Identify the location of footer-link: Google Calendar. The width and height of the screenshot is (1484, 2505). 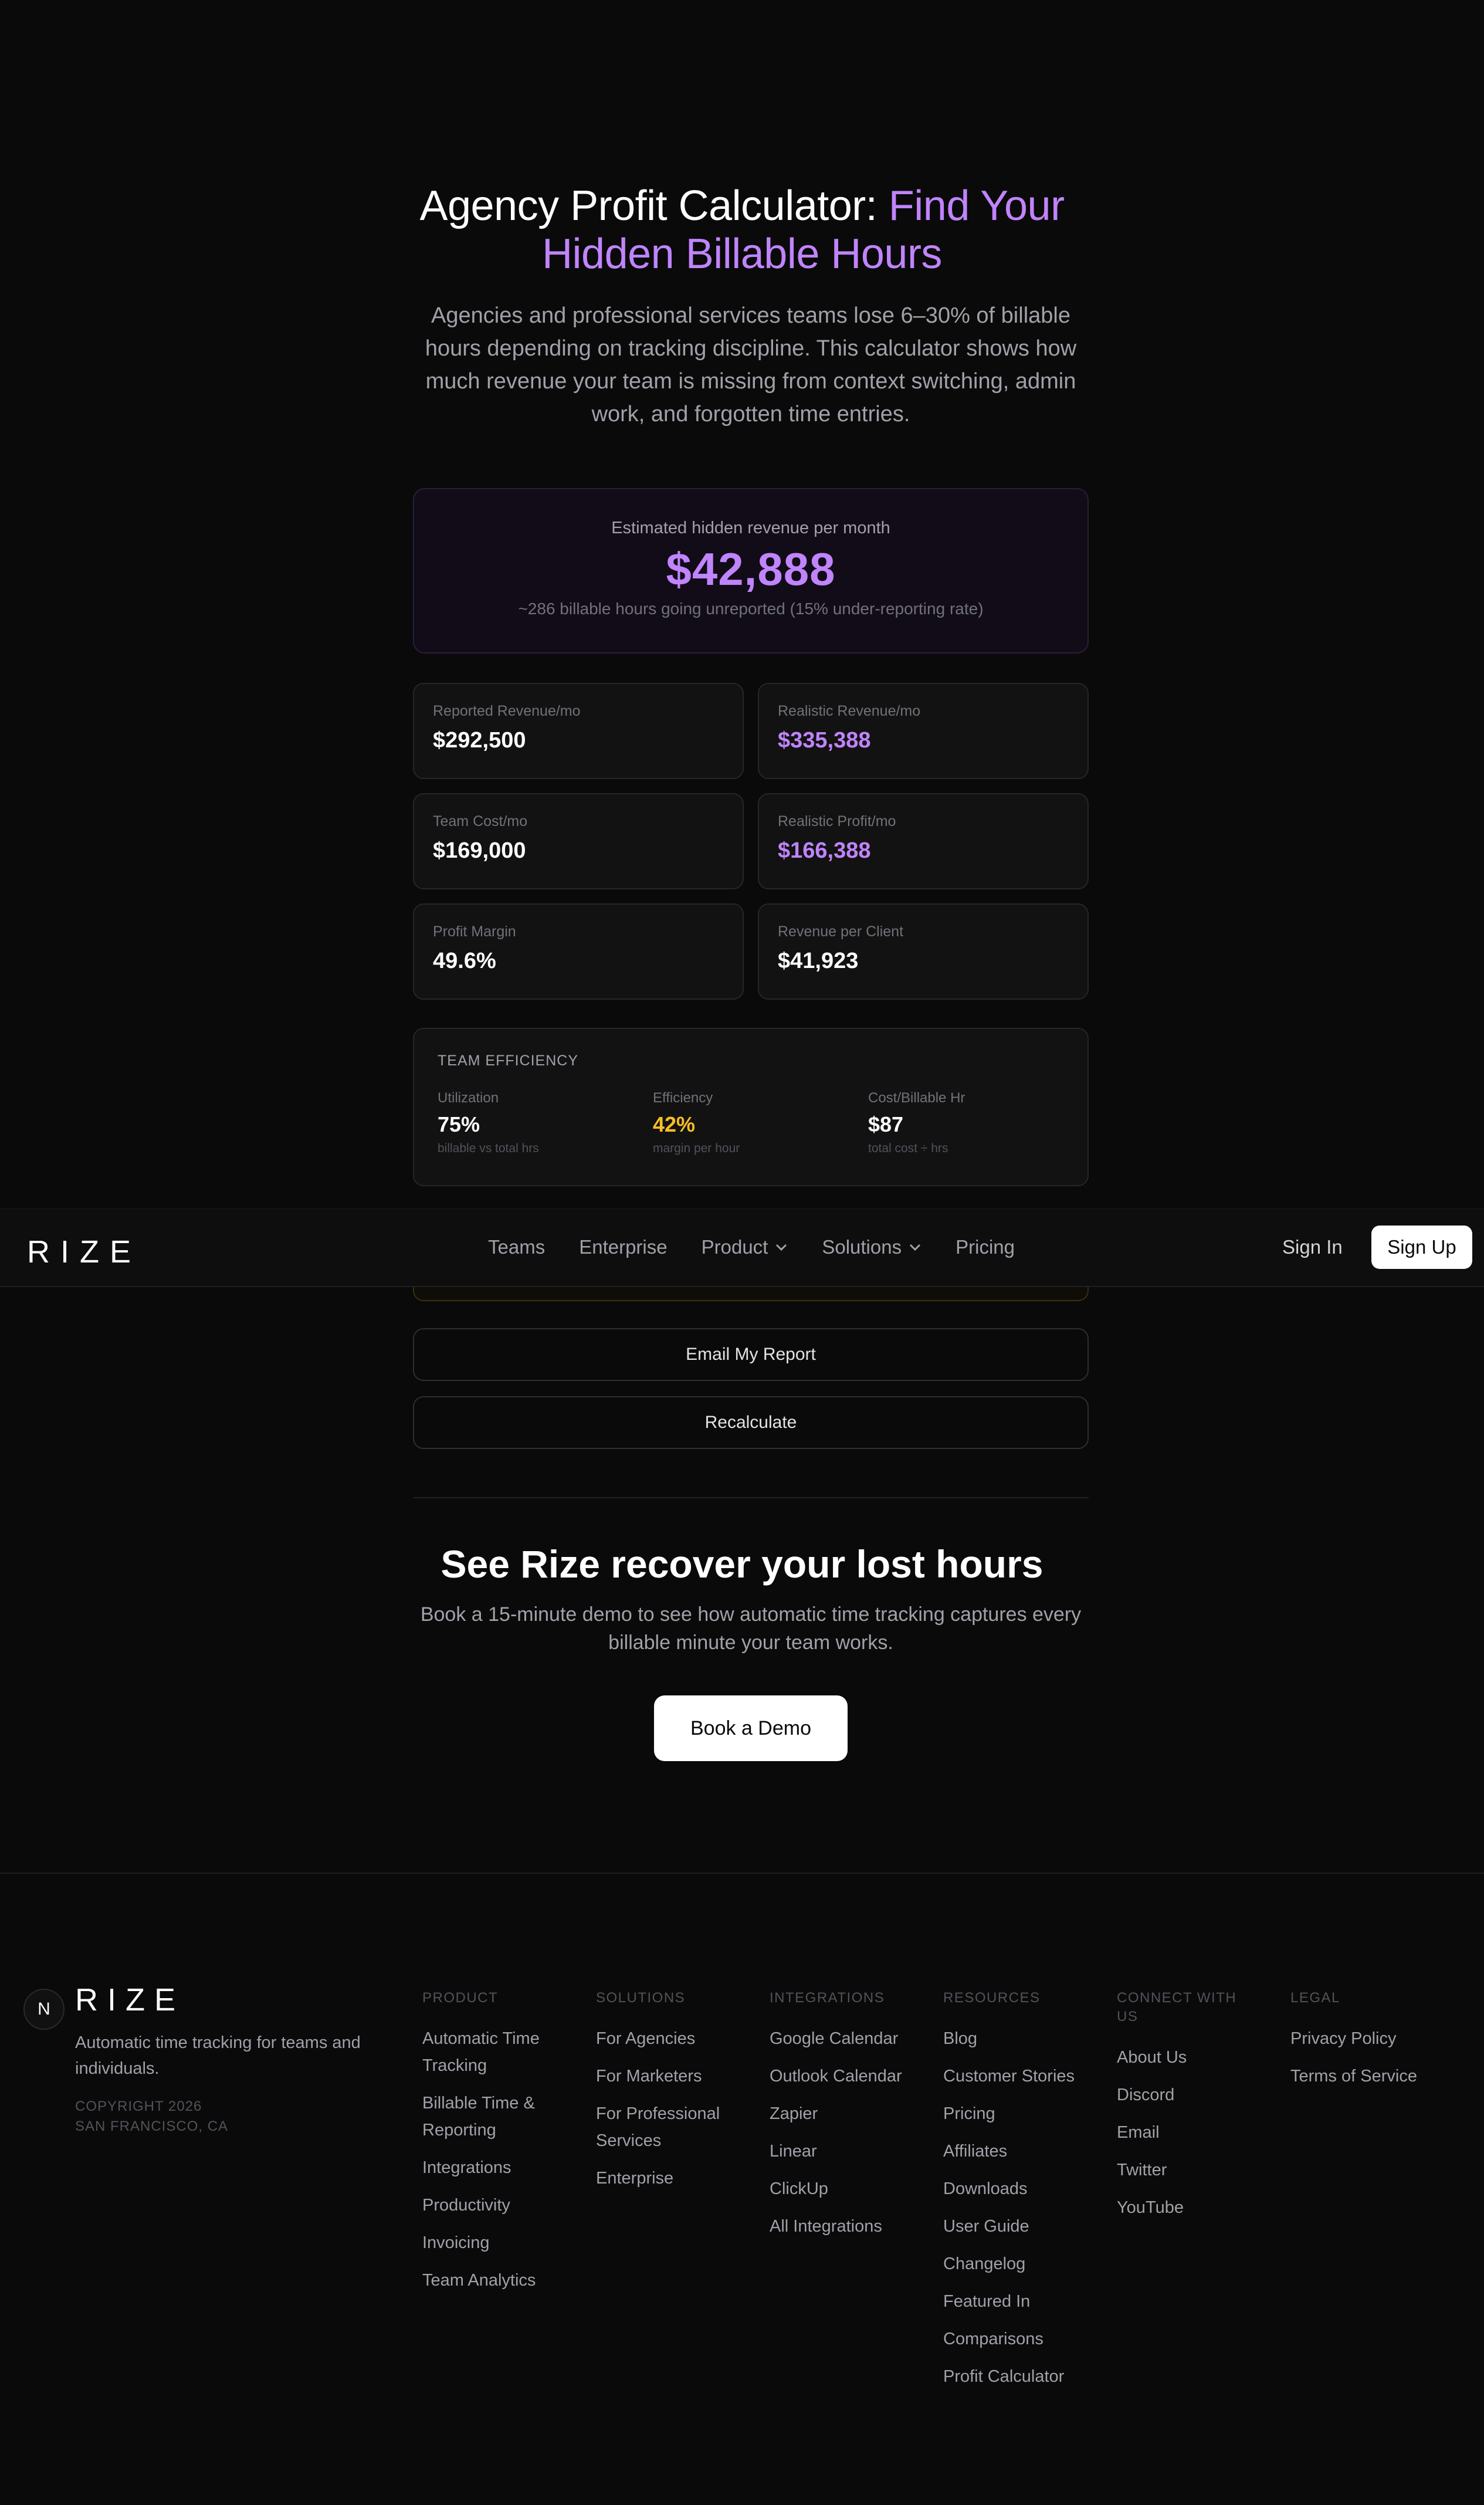
(846, 2038).